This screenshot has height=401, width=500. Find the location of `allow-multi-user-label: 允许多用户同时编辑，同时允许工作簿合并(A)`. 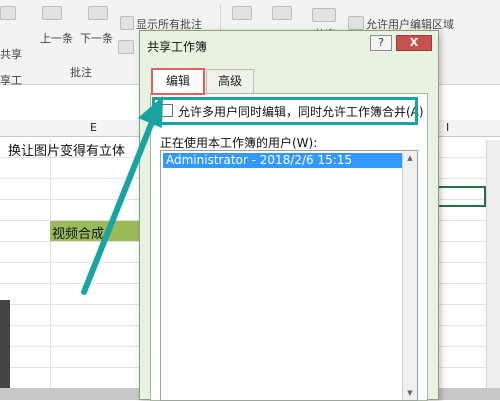

allow-multi-user-label: 允许多用户同时编辑，同时允许工作簿合并(A) is located at coordinates (301, 111).